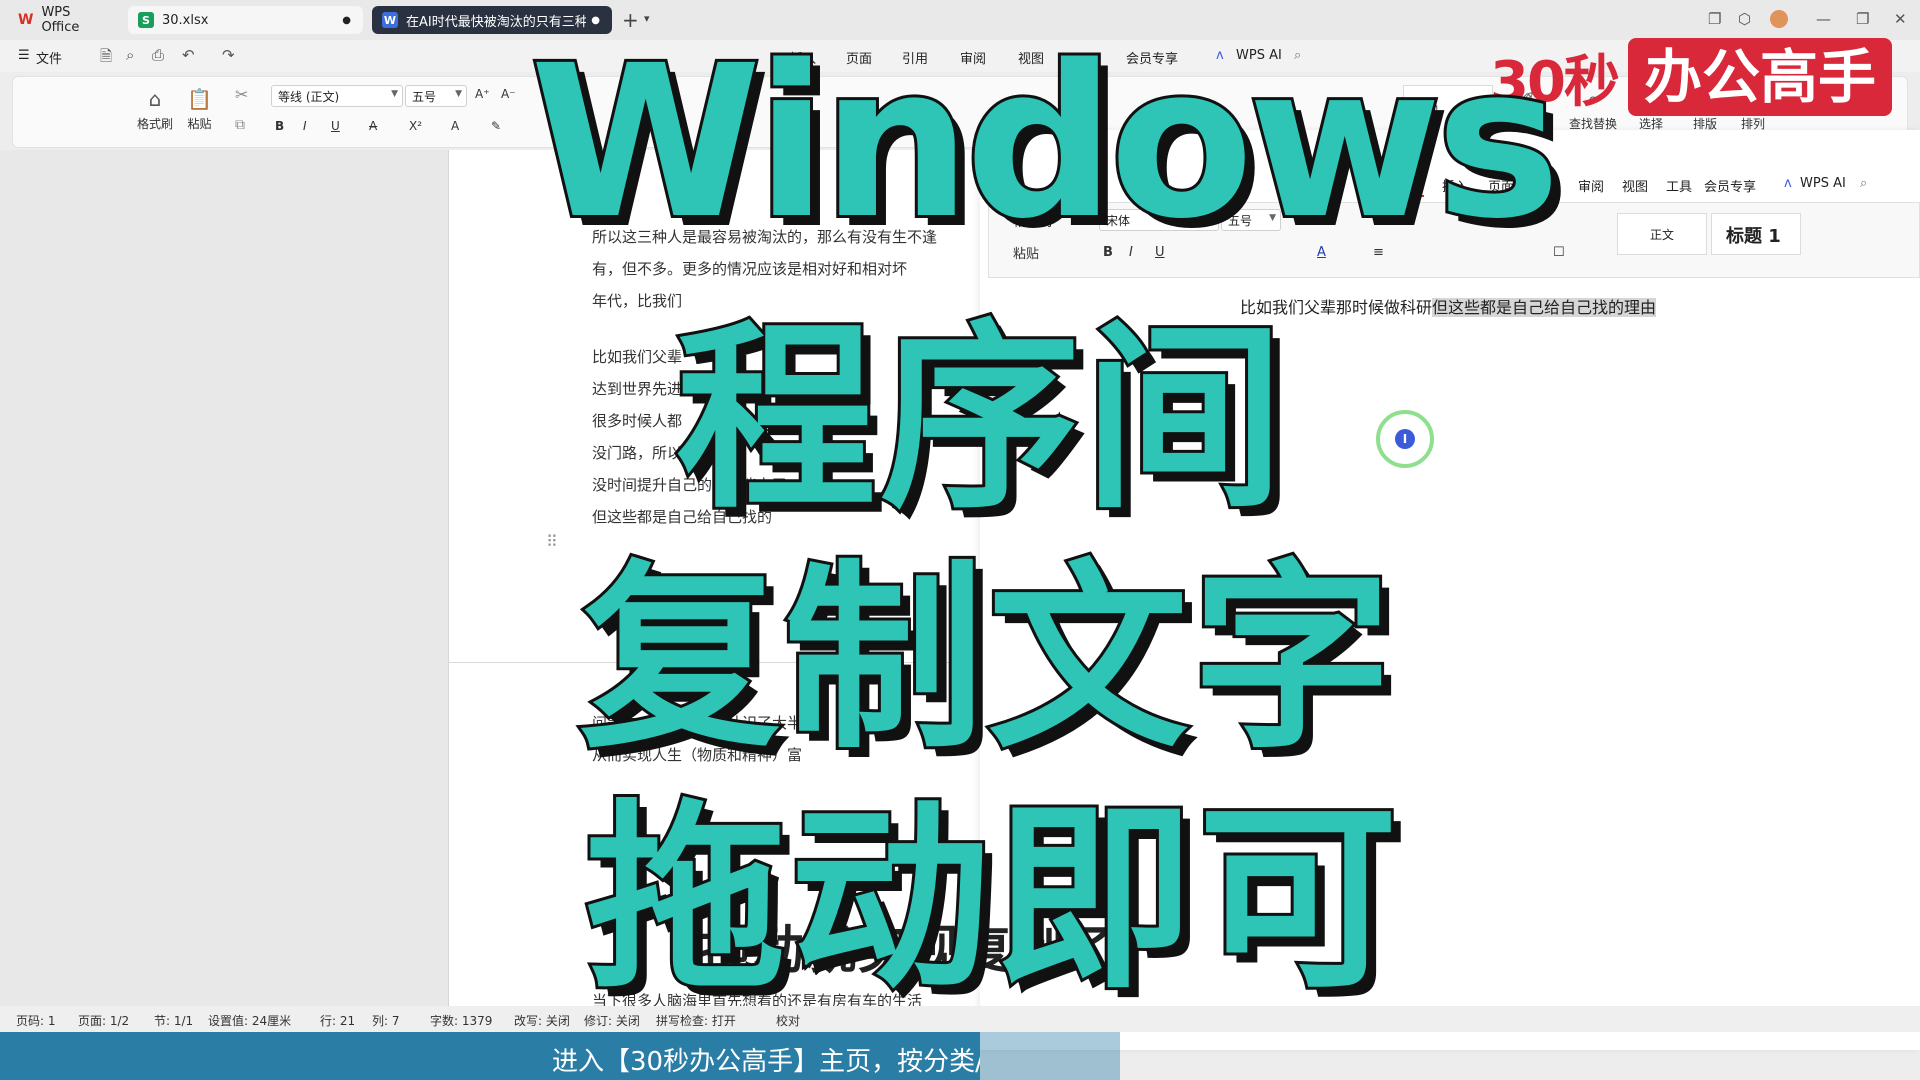 Image resolution: width=1920 pixels, height=1080 pixels. I want to click on spreadsheet-icon: S, so click(146, 20).